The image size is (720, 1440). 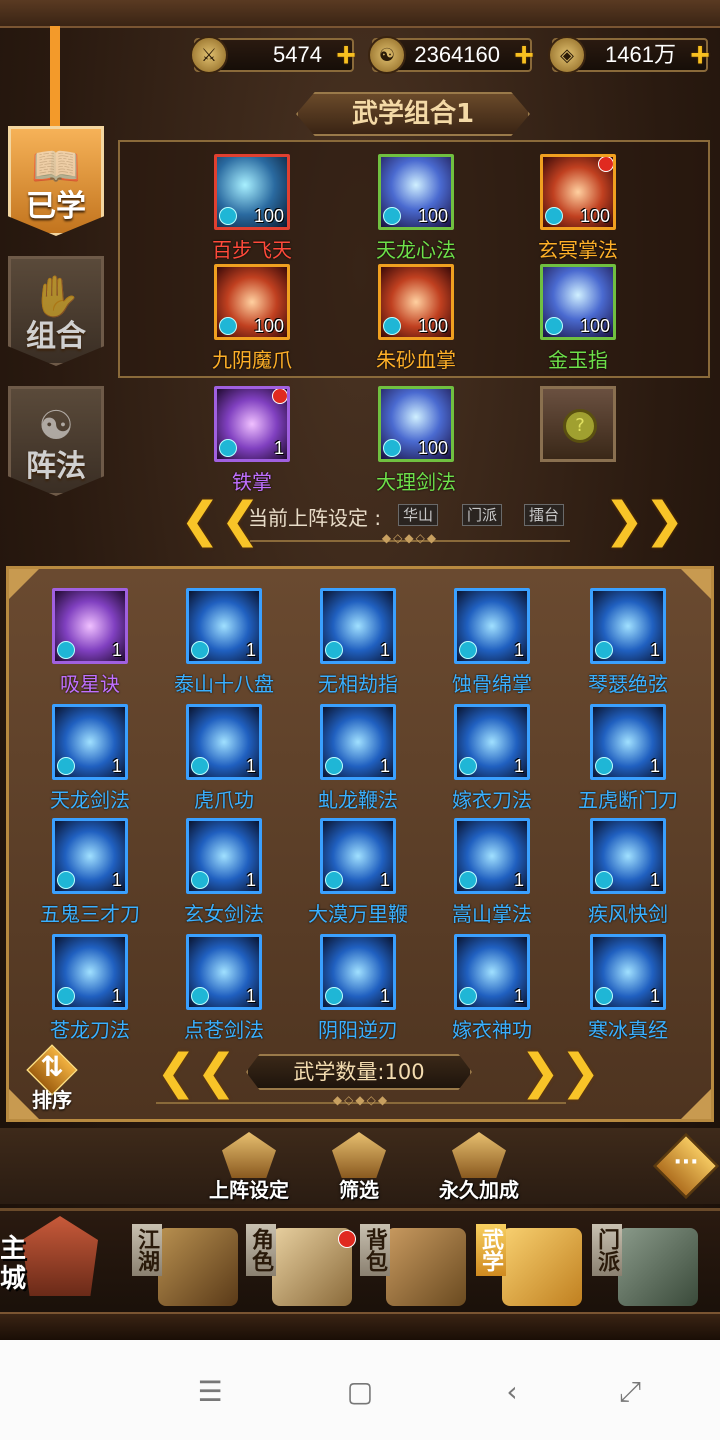 What do you see at coordinates (578, 424) in the screenshot?
I see `locked-slot: ?` at bounding box center [578, 424].